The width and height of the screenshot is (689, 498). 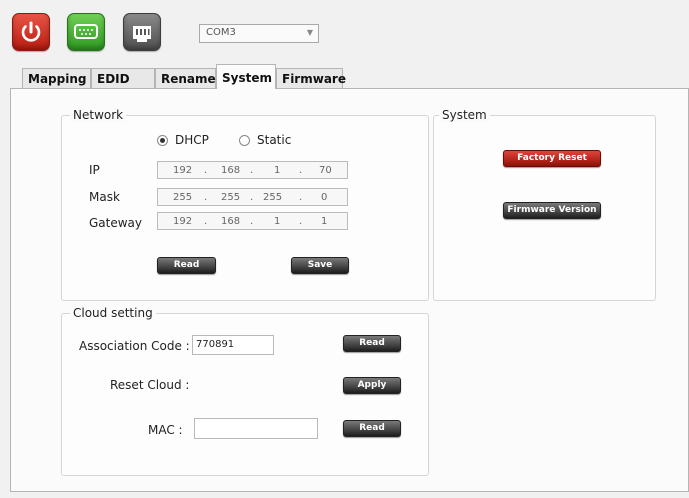 What do you see at coordinates (372, 428) in the screenshot?
I see `mac-read-button: Read` at bounding box center [372, 428].